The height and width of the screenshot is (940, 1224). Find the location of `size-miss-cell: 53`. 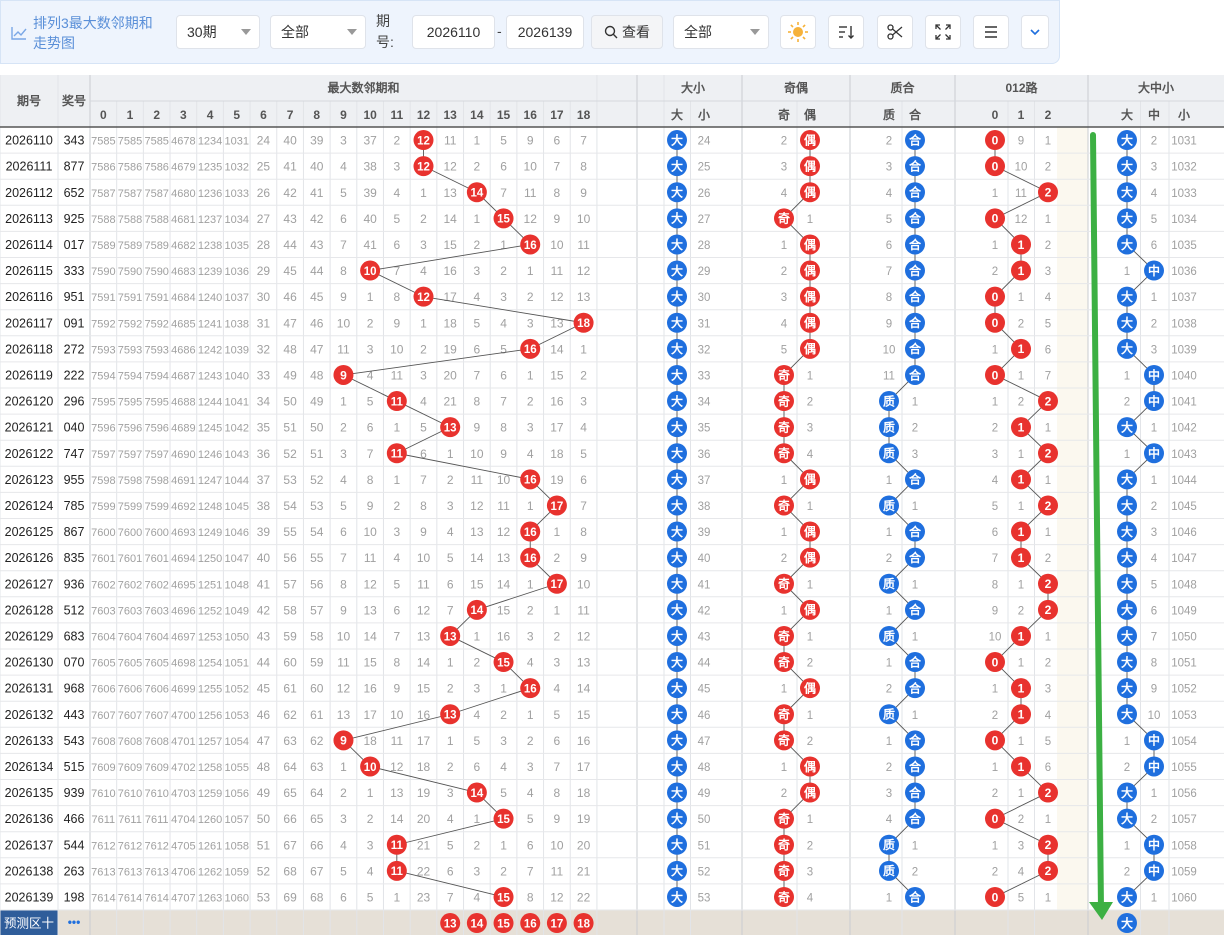

size-miss-cell: 53 is located at coordinates (704, 898).